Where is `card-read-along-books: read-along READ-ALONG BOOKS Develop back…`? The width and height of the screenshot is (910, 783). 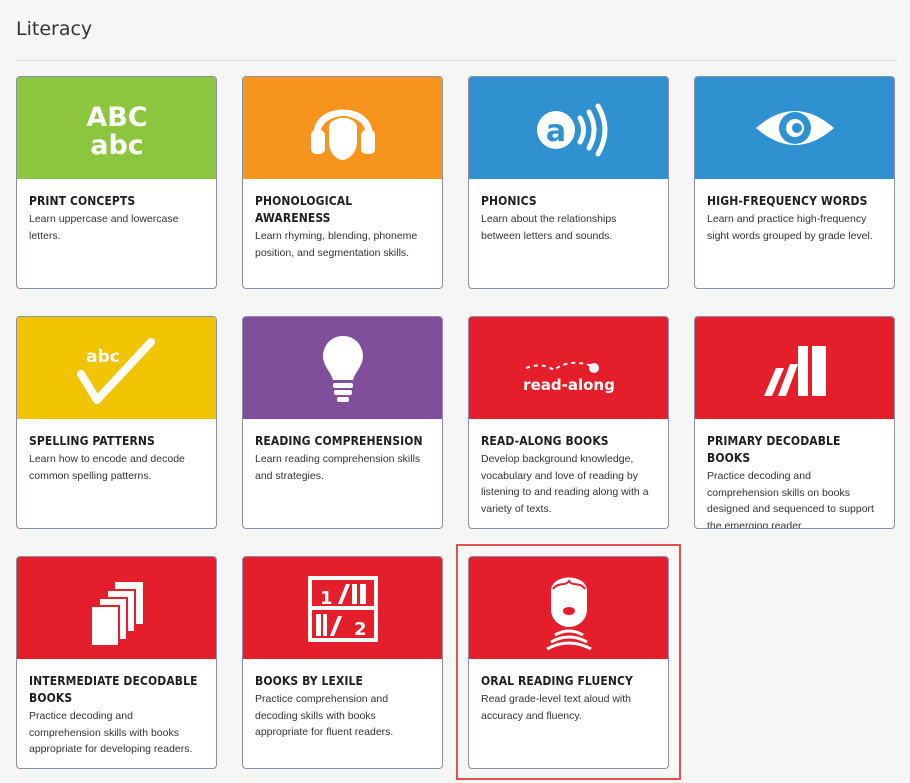
card-read-along-books: read-along READ-ALONG BOOKS Develop back… is located at coordinates (568, 422).